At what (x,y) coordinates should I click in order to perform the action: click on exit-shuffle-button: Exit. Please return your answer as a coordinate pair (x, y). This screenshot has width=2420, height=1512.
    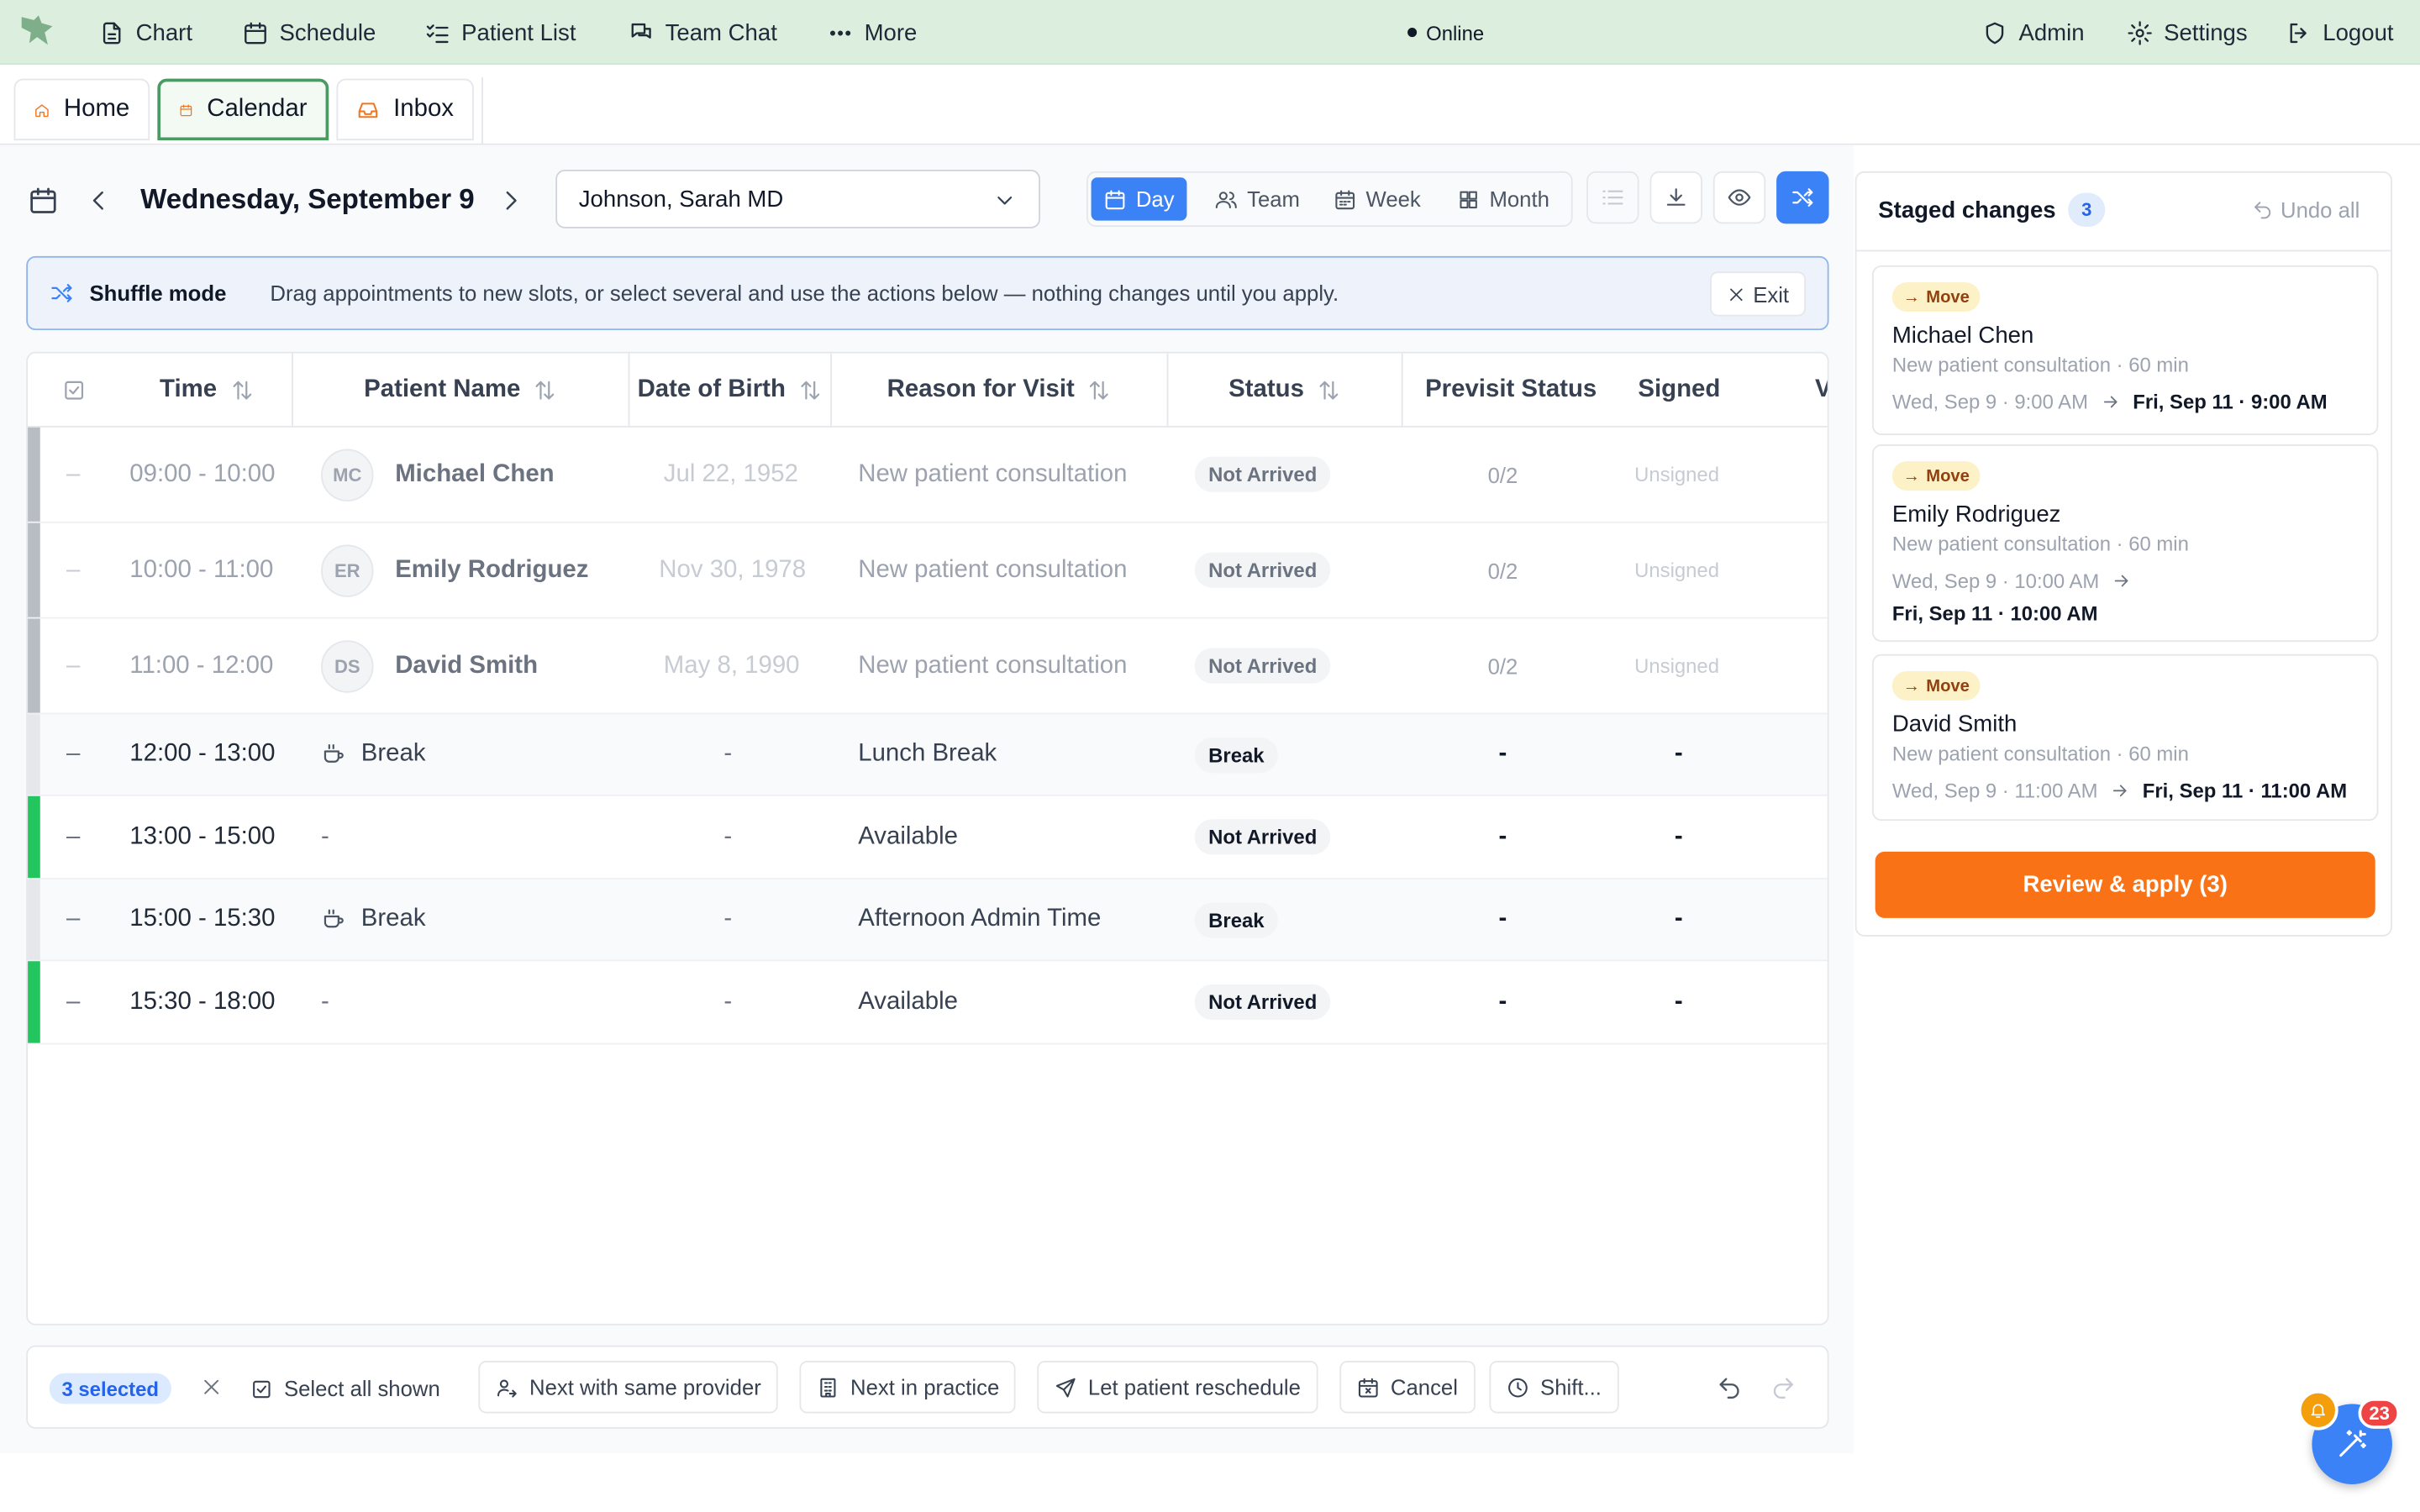
    Looking at the image, I should click on (1758, 294).